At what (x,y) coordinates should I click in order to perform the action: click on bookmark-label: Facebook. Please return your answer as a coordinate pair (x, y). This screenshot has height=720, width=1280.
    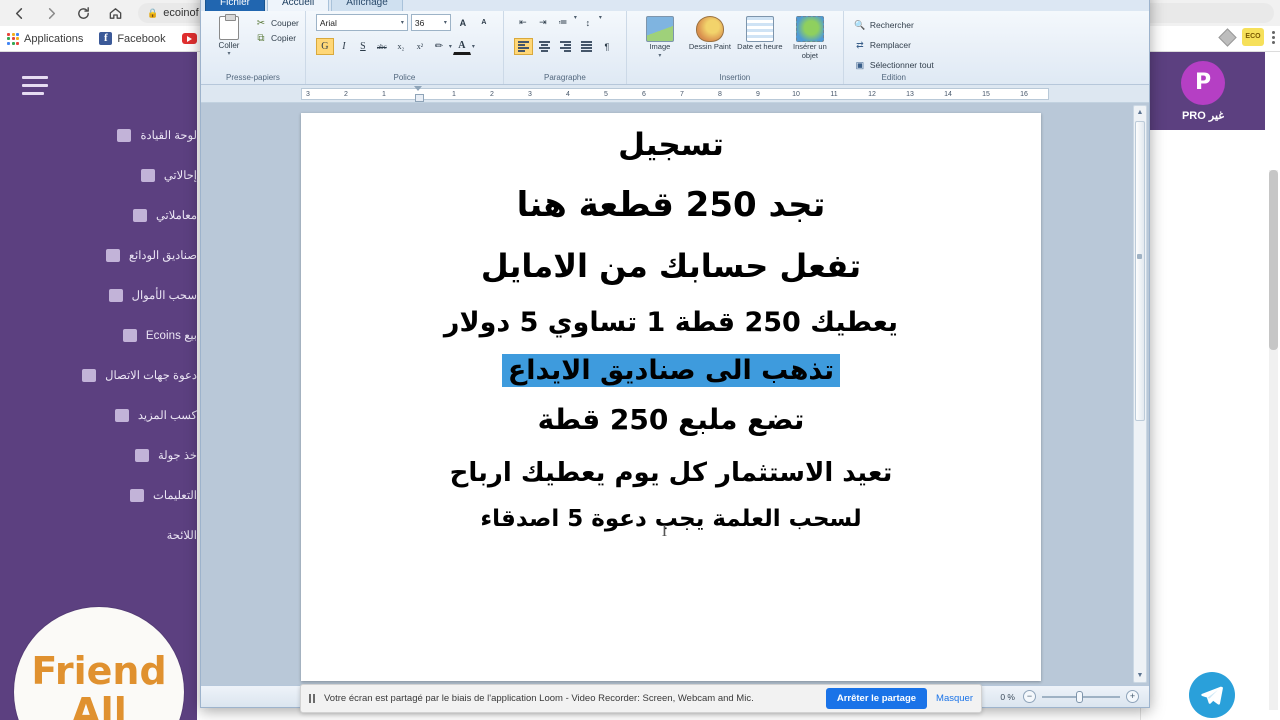
    Looking at the image, I should click on (141, 38).